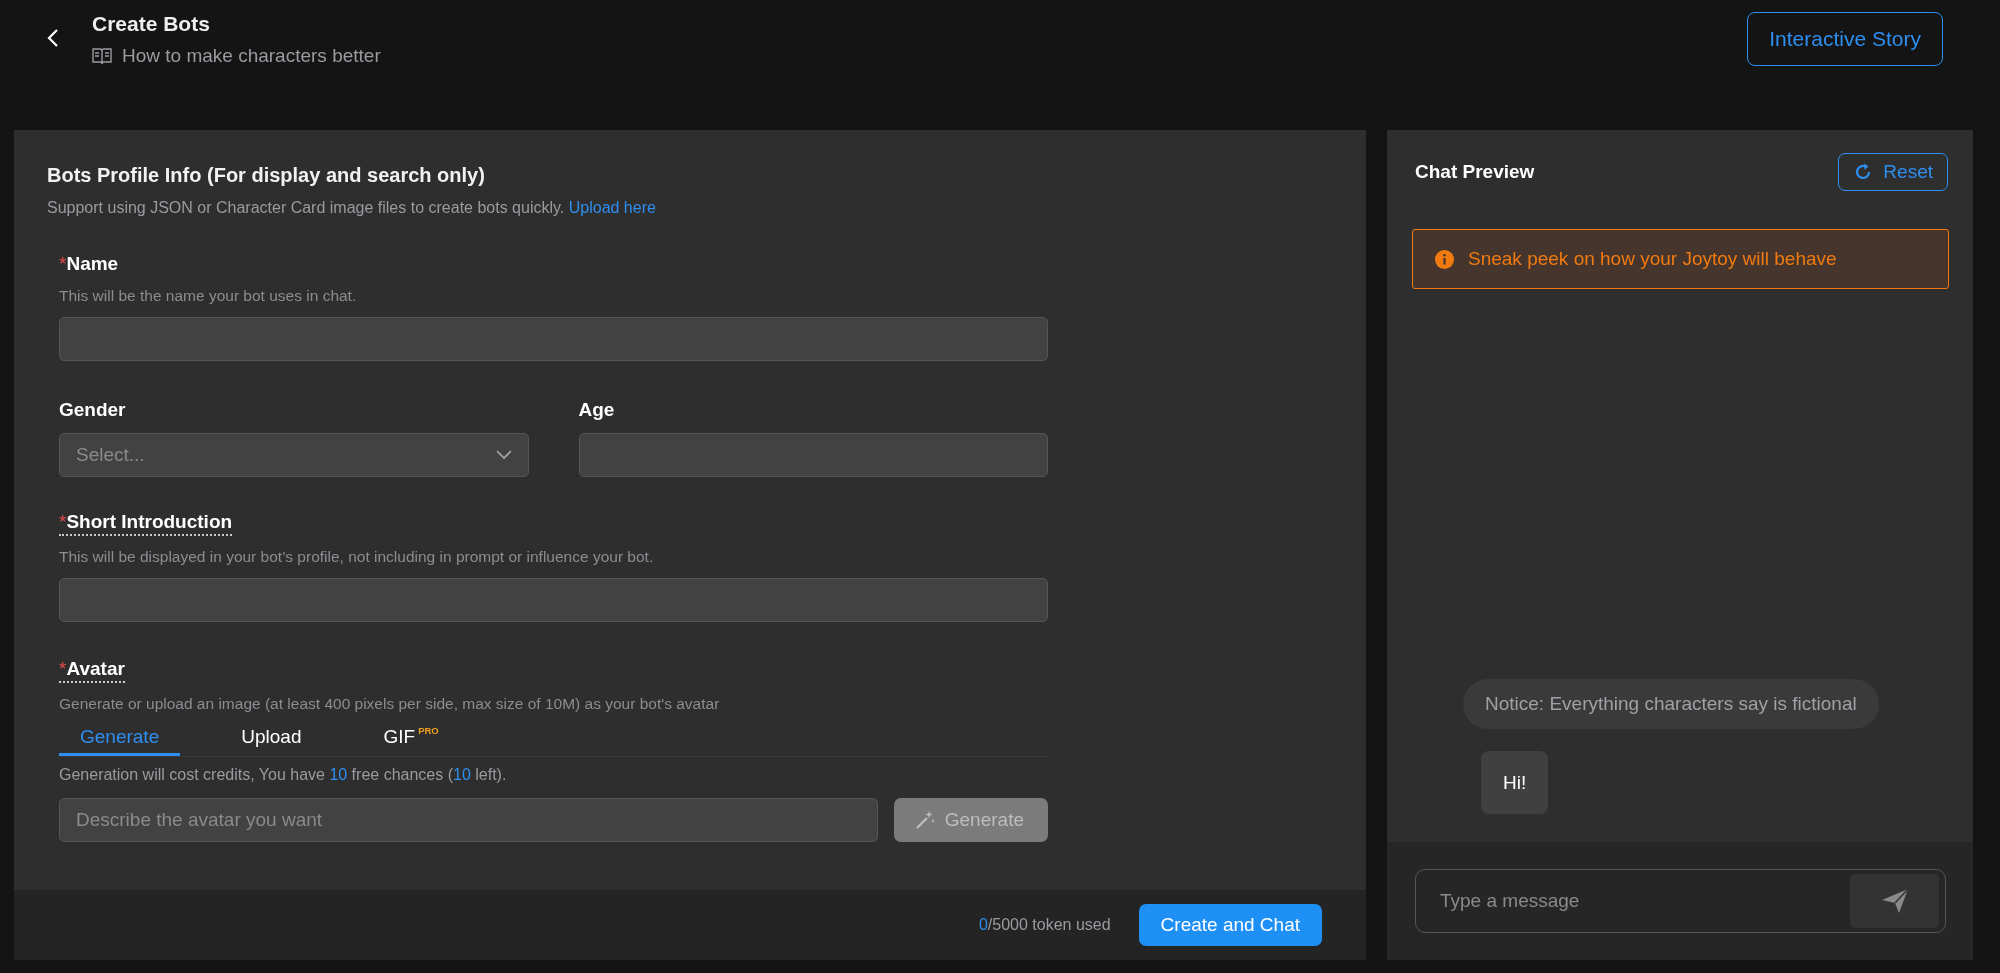  What do you see at coordinates (596, 410) in the screenshot?
I see `field-label: Age` at bounding box center [596, 410].